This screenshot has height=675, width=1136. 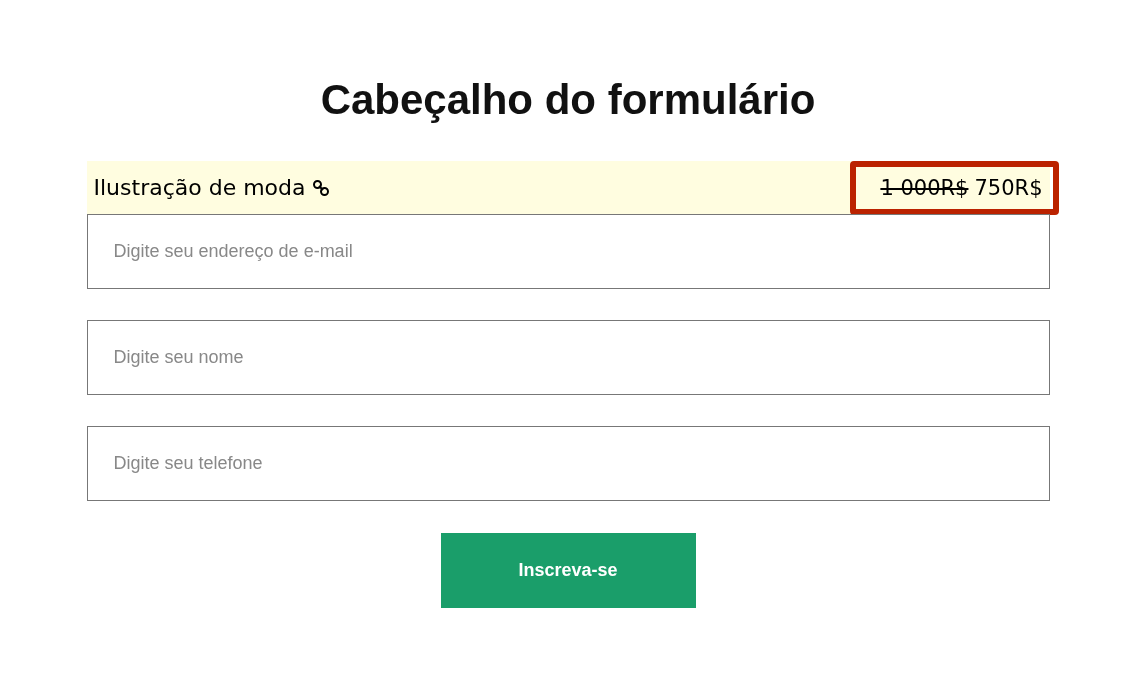 I want to click on input-field: Digite seu endereço de e-mail, so click(x=568, y=251).